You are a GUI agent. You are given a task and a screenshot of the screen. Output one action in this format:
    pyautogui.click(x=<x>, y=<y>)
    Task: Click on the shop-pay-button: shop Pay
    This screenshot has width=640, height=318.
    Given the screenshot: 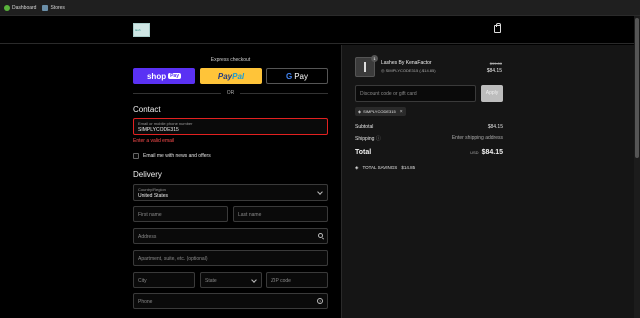 What is the action you would take?
    pyautogui.click(x=164, y=76)
    